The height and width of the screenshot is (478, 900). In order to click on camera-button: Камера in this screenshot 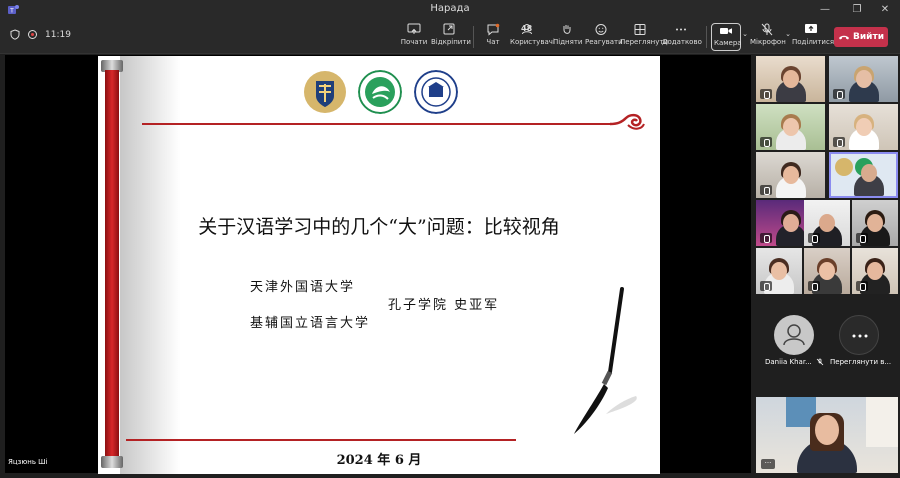, I will do `click(726, 37)`.